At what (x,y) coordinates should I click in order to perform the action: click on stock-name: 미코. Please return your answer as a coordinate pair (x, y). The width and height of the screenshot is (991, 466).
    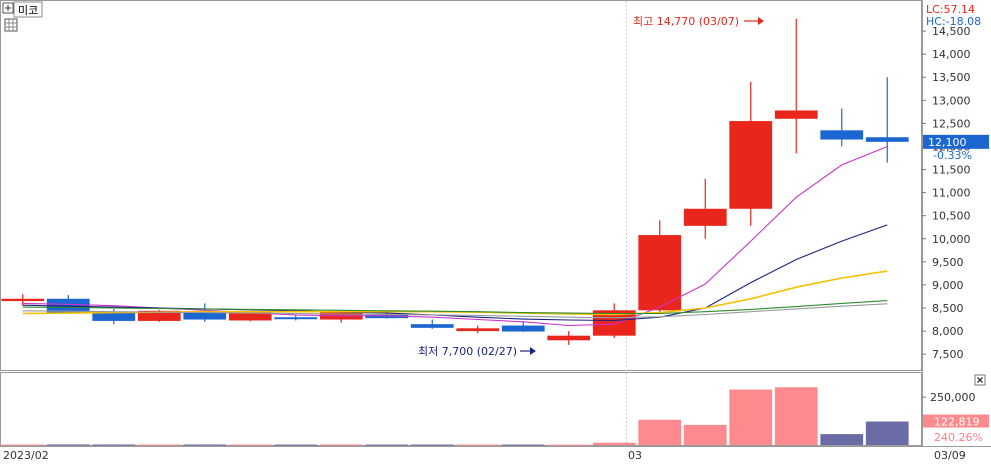
    Looking at the image, I should click on (28, 10).